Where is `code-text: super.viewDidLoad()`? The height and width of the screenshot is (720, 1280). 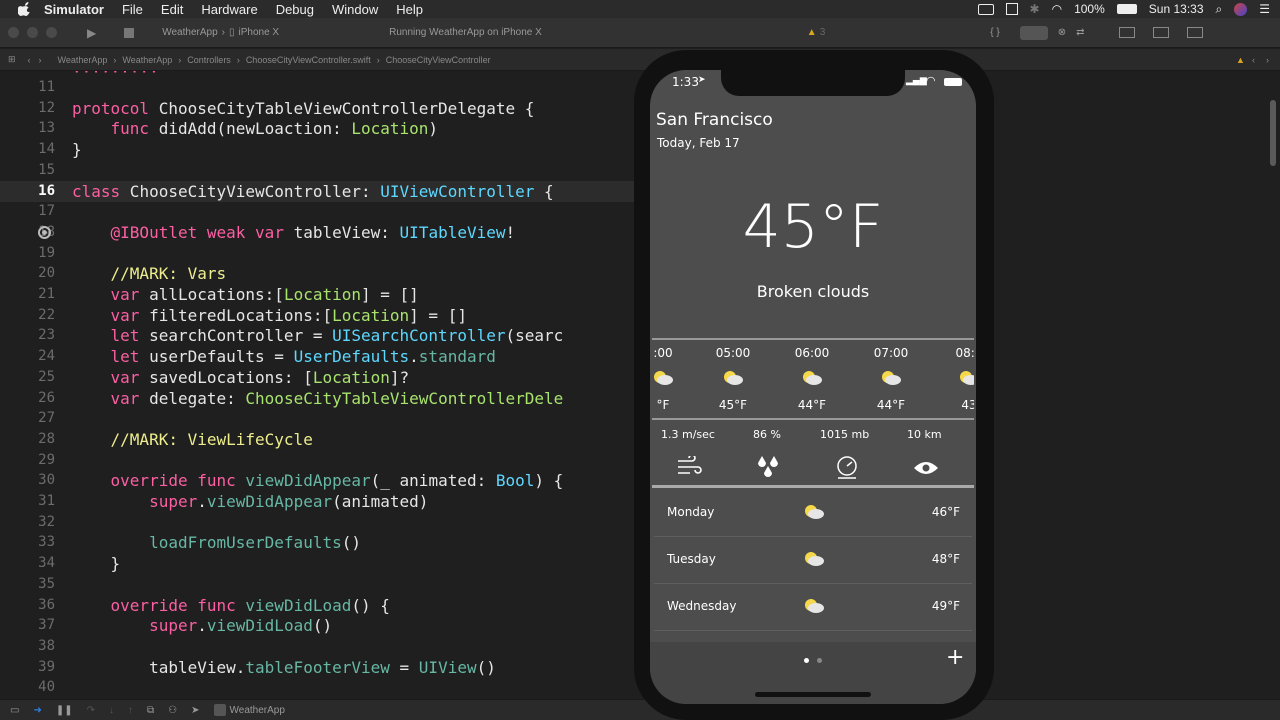
code-text: super.viewDidLoad() is located at coordinates (202, 625).